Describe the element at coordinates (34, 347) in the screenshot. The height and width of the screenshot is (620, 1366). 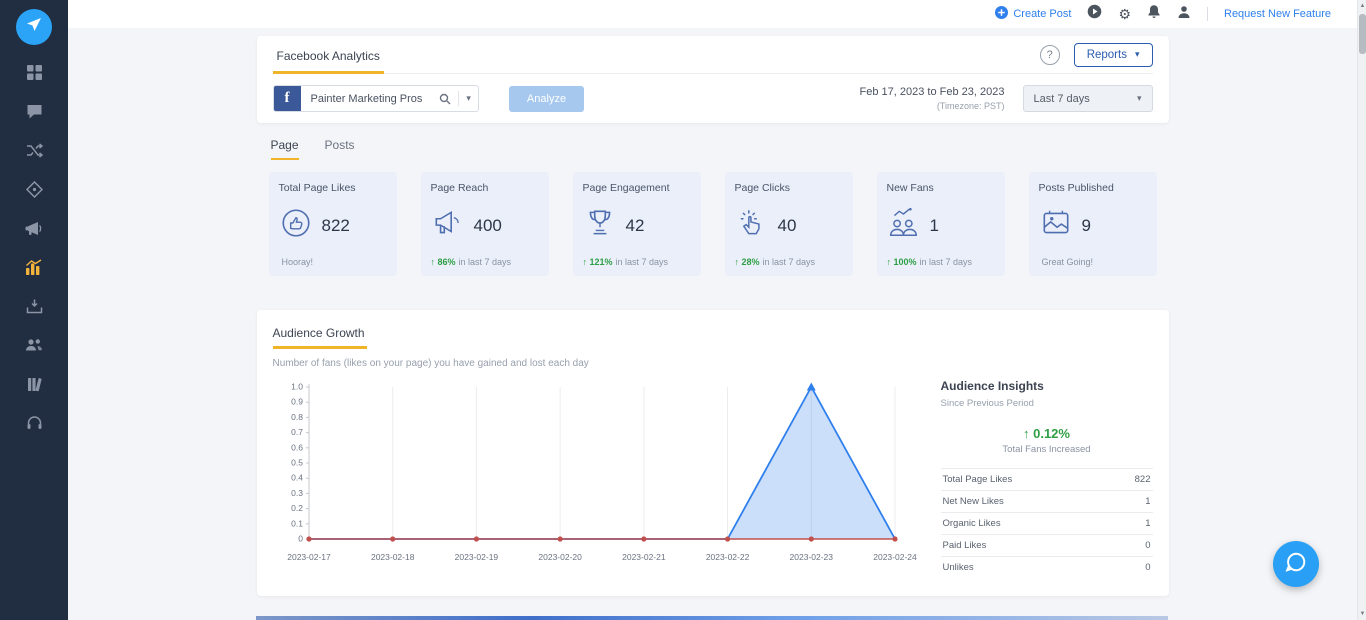
I see `sidebar-item-team` at that location.